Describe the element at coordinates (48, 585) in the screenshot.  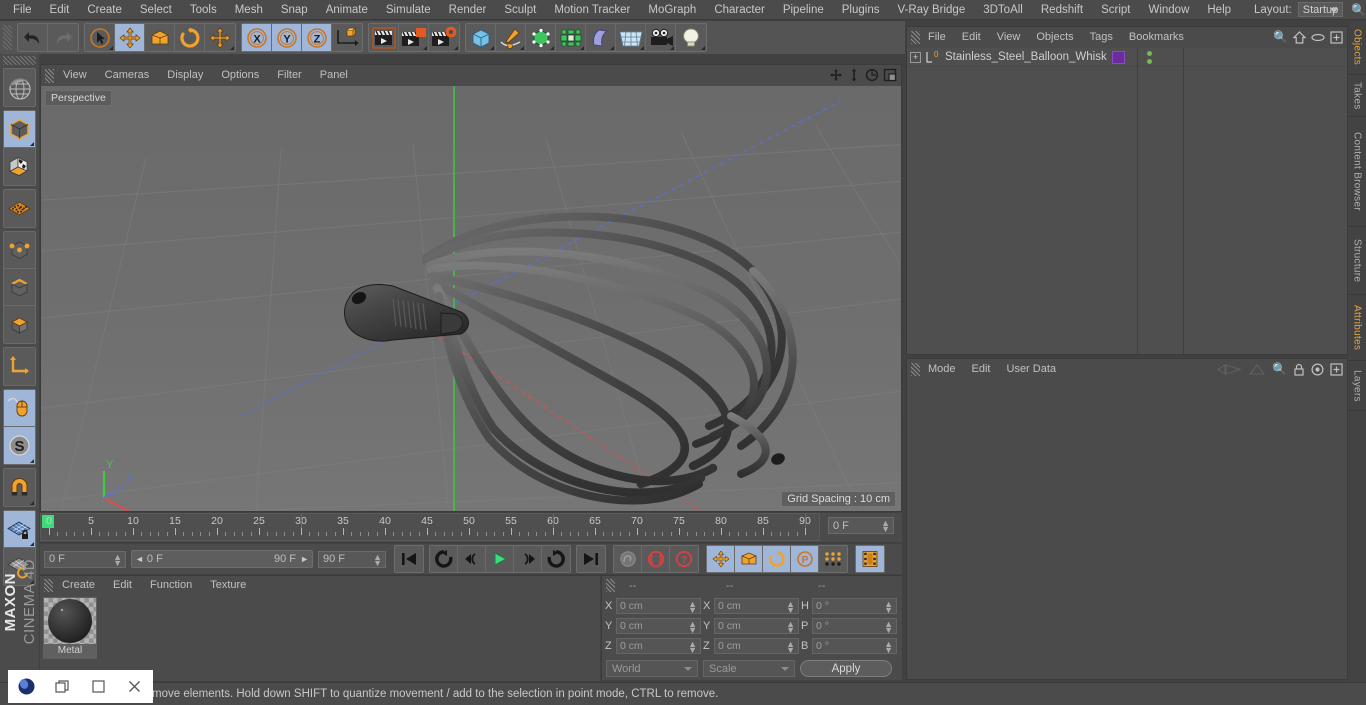
I see `material-menu-grip` at that location.